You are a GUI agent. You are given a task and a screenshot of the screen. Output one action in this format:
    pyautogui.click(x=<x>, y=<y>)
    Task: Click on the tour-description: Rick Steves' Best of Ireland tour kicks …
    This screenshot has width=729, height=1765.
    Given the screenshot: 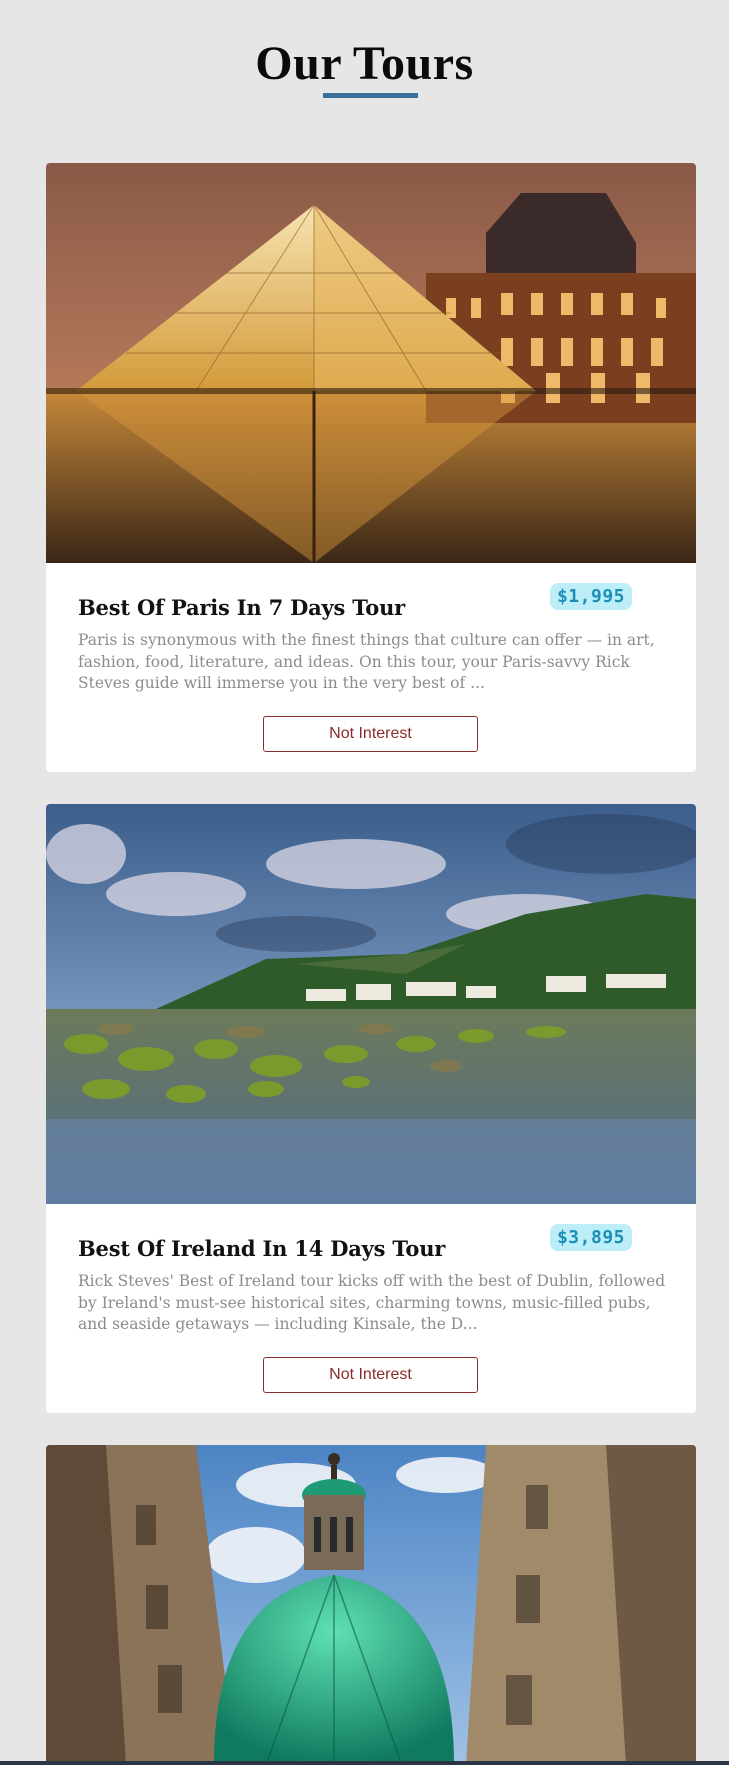 What is the action you would take?
    pyautogui.click(x=372, y=1302)
    